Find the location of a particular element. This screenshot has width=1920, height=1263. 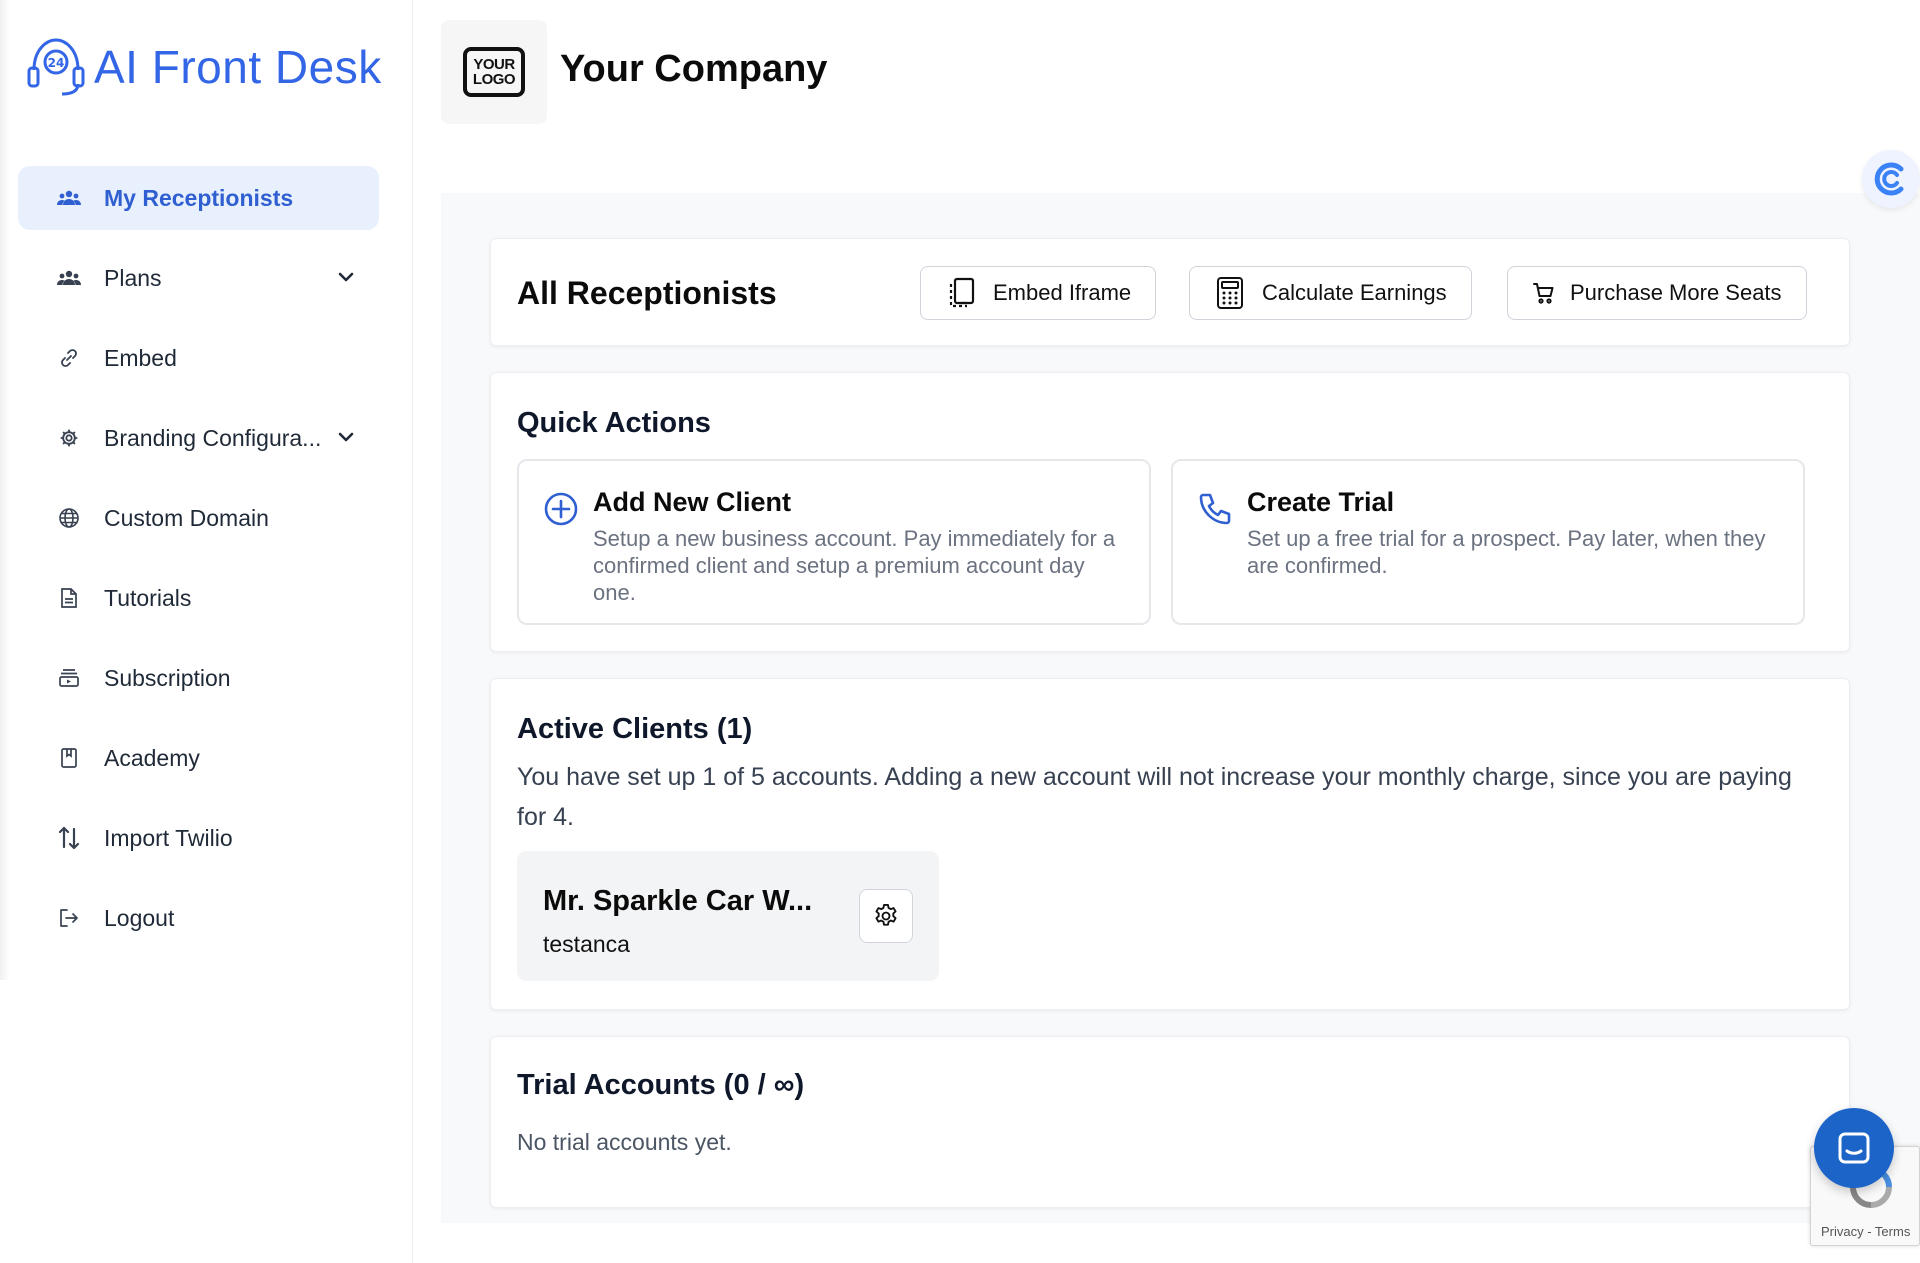

sidebar-item-custom-domain: Custom Domain is located at coordinates (198, 518).